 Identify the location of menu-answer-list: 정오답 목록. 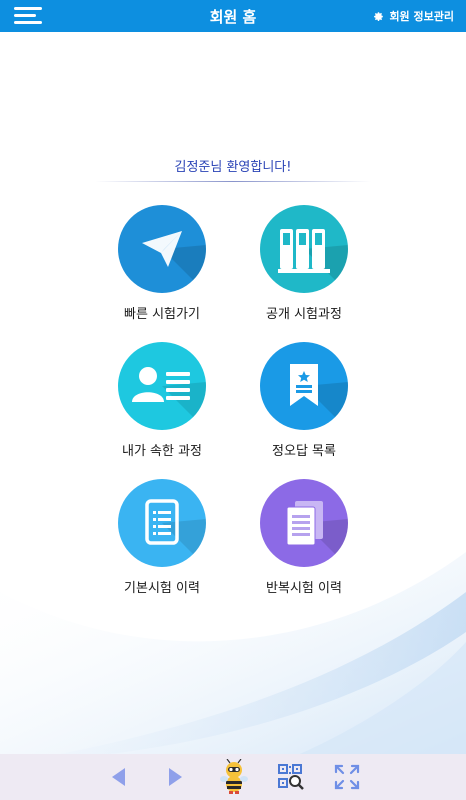
(304, 402).